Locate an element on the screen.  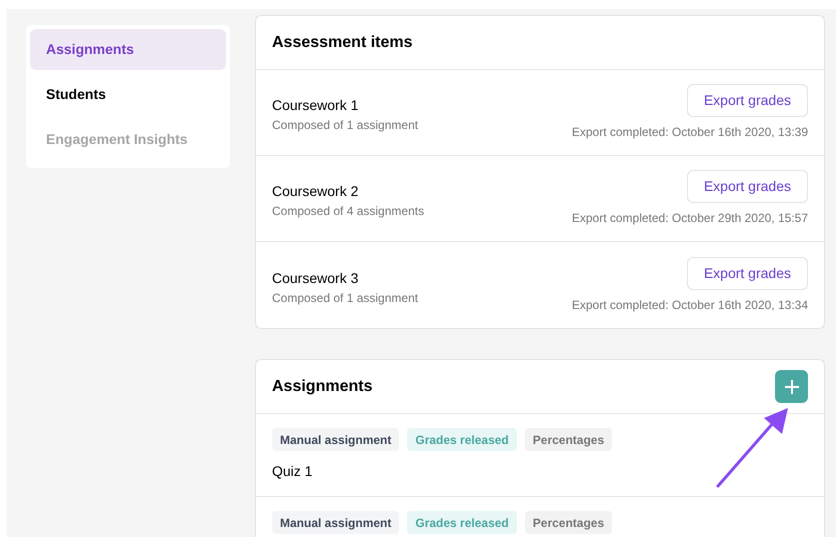
item-name: Coursework 2 is located at coordinates (316, 191).